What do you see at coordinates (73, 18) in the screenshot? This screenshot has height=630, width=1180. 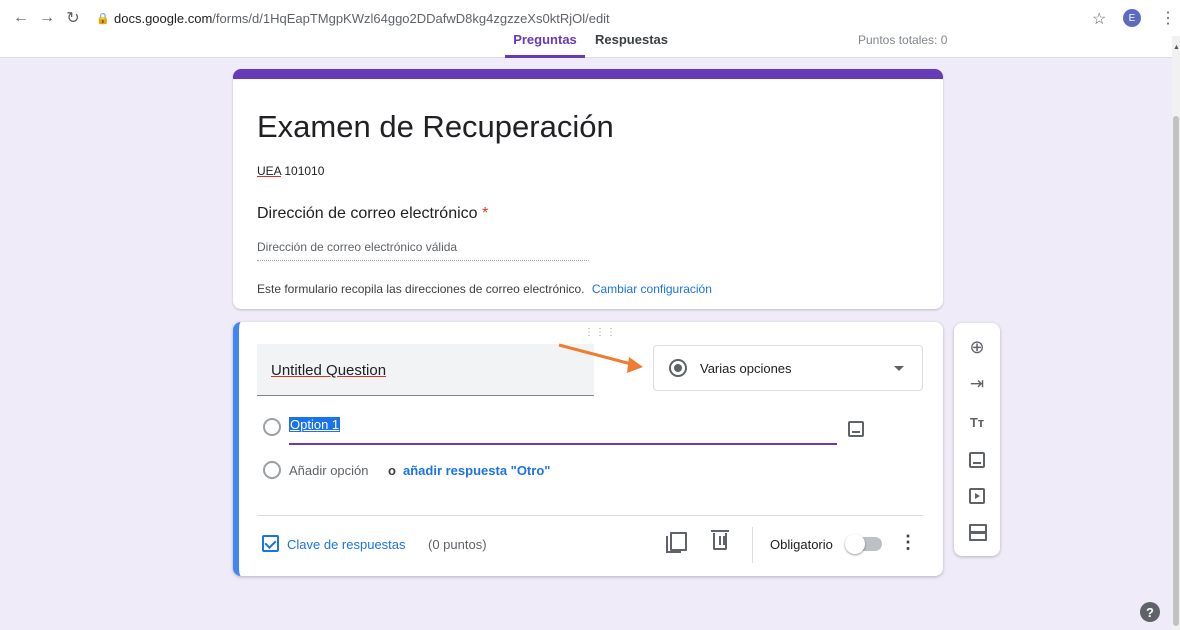 I see `reload-icon: ↻` at bounding box center [73, 18].